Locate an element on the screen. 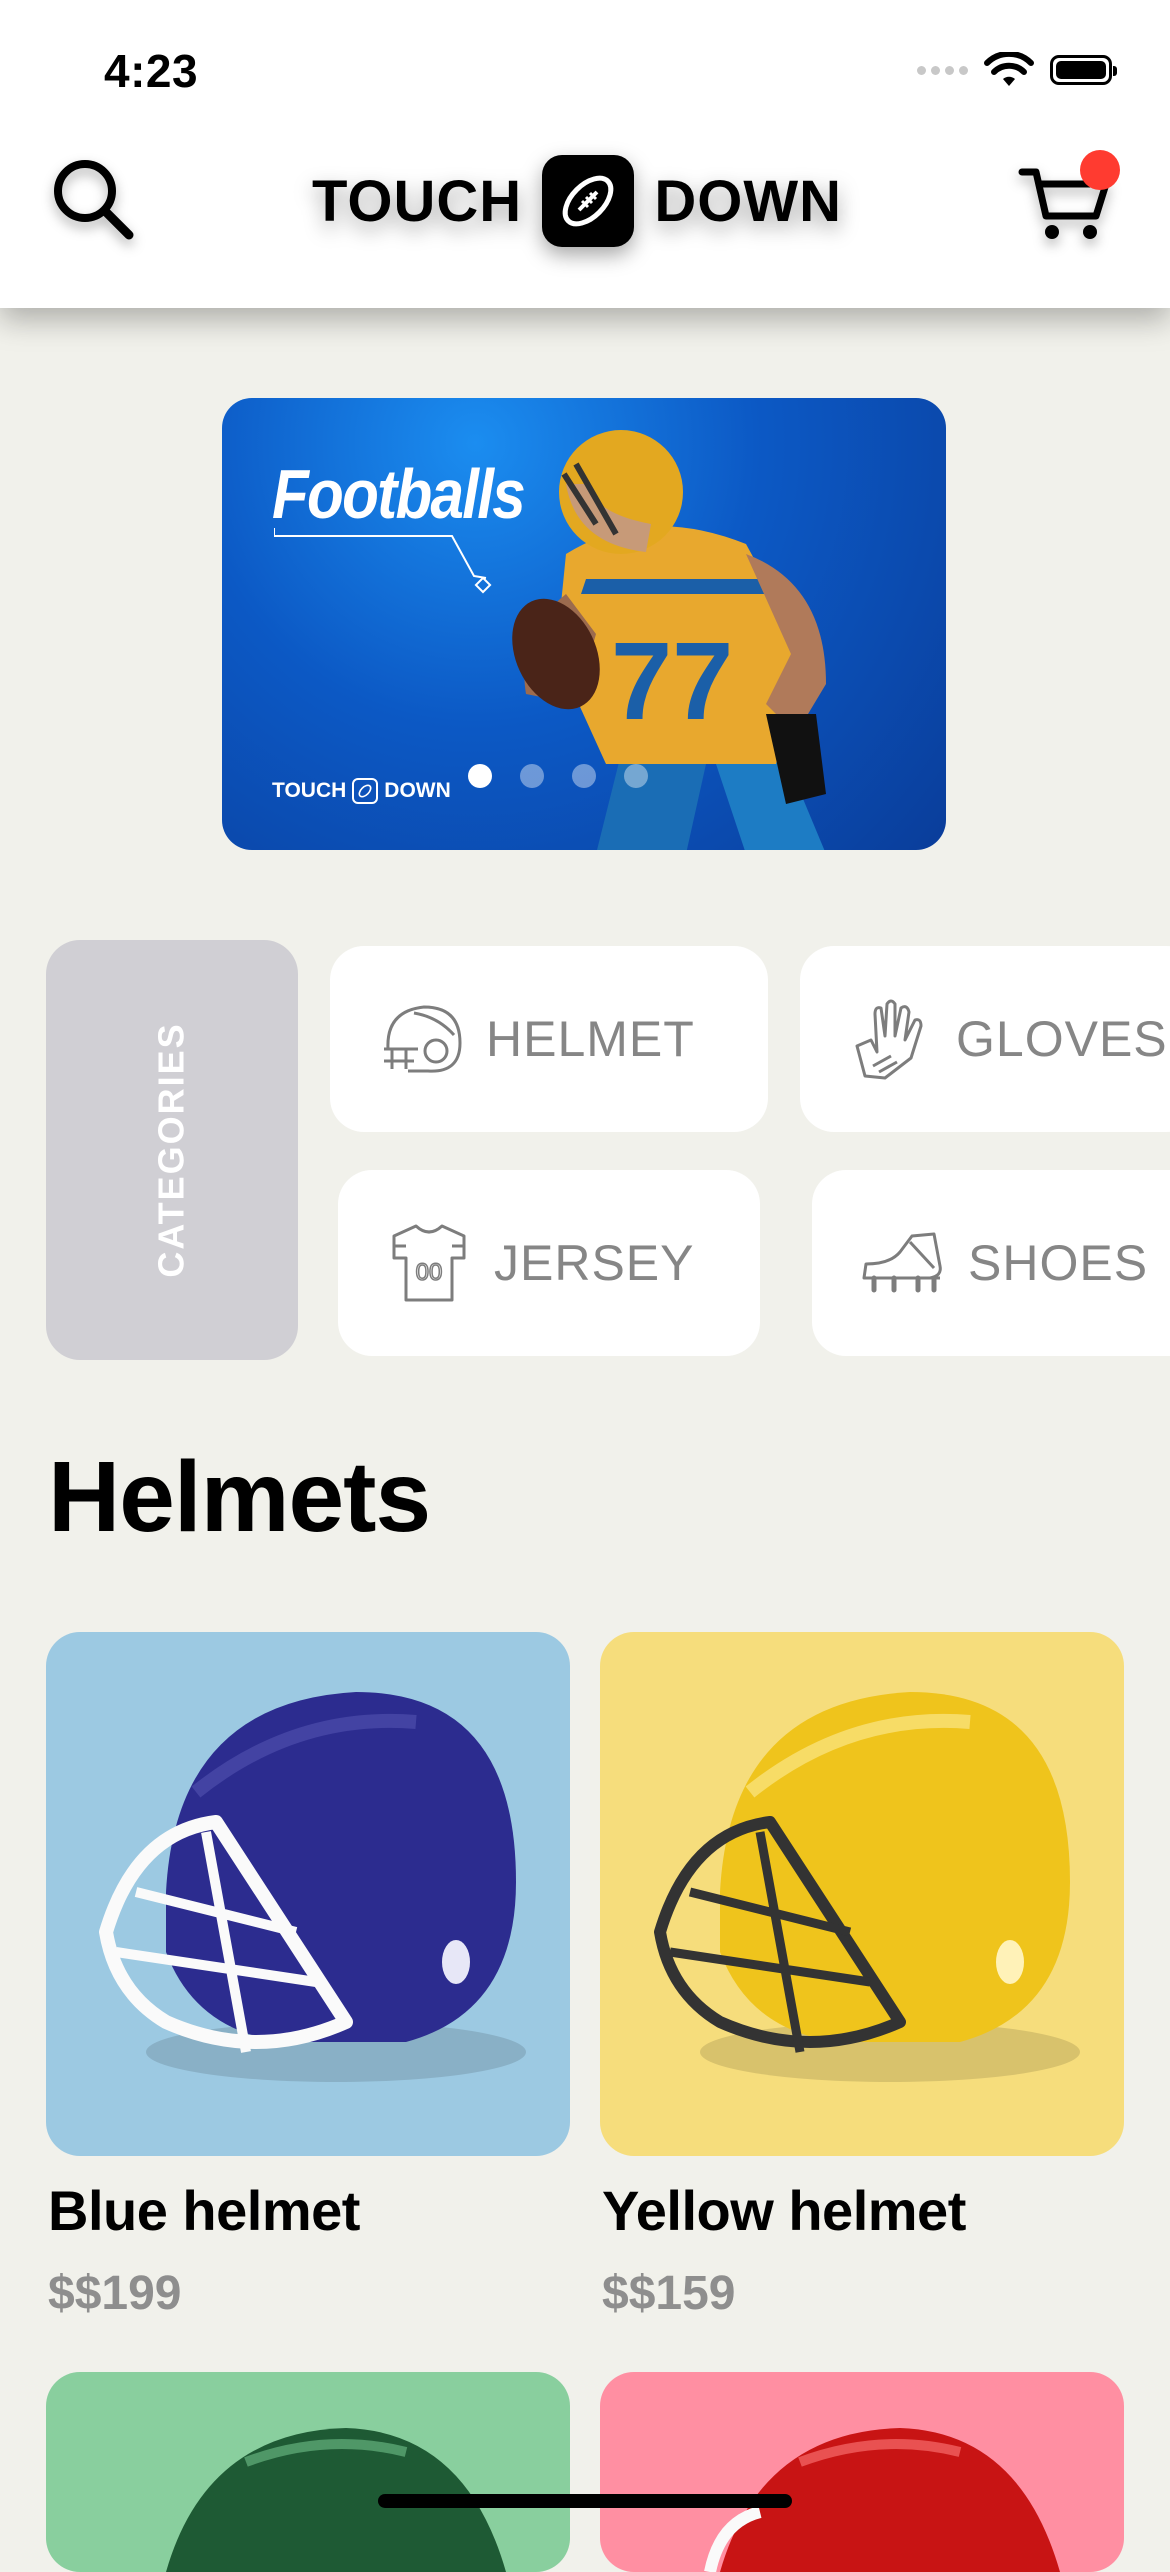 Image resolution: width=1170 pixels, height=2572 pixels. brand-logo: TOUCH DOWN is located at coordinates (577, 201).